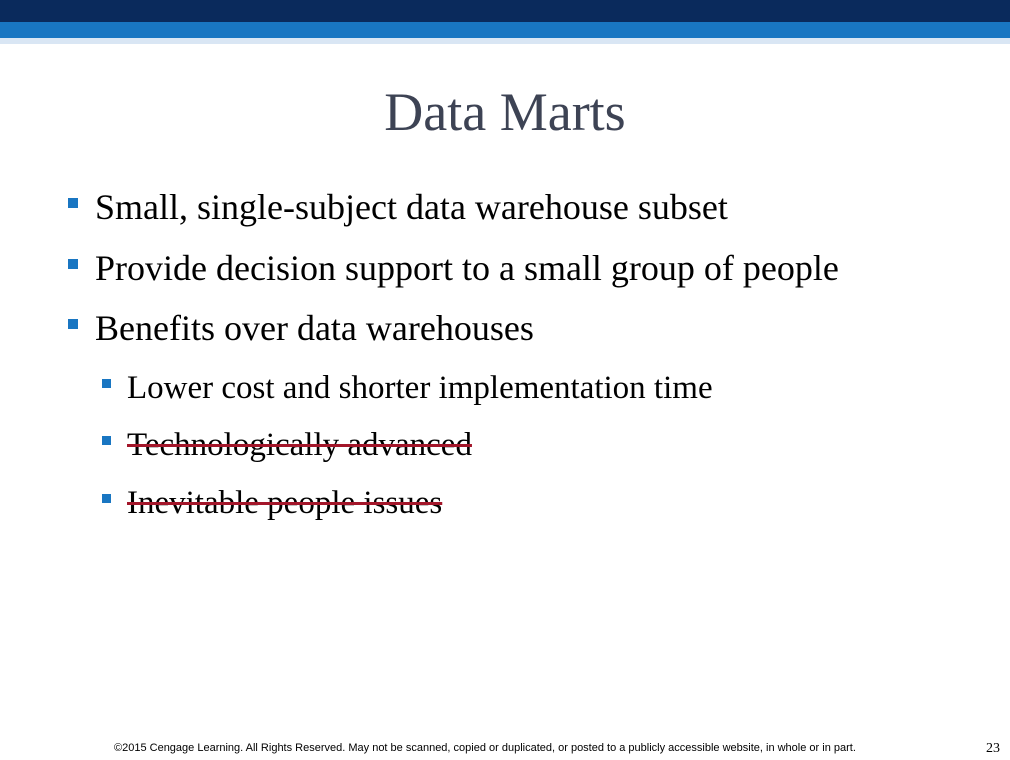 The image size is (1010, 760). What do you see at coordinates (505, 30) in the screenshot?
I see `header-band-accent` at bounding box center [505, 30].